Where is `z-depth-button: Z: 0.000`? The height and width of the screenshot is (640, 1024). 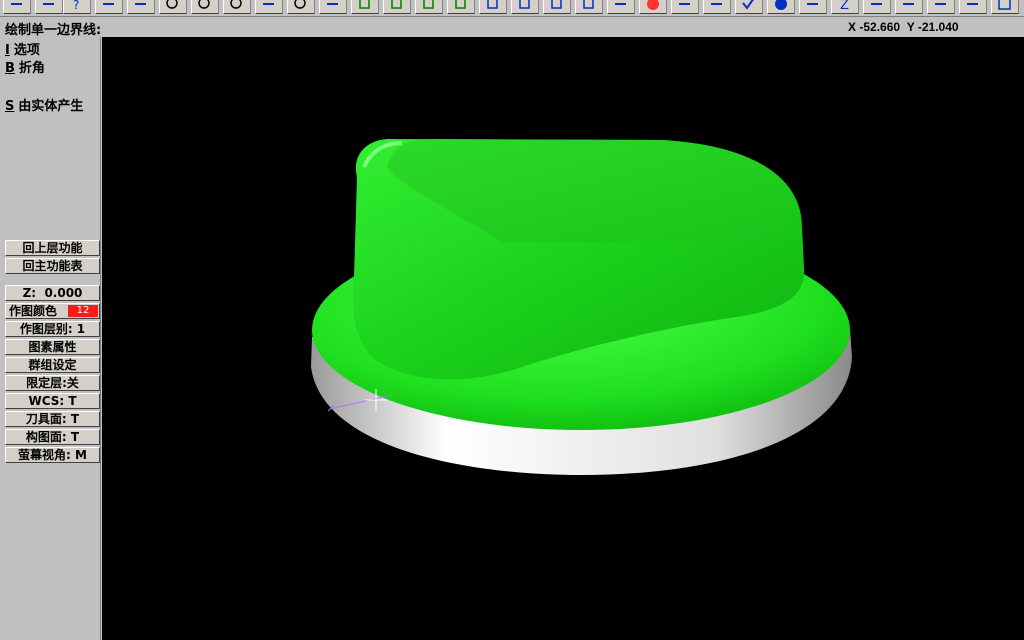
z-depth-button: Z: 0.000 is located at coordinates (52, 293).